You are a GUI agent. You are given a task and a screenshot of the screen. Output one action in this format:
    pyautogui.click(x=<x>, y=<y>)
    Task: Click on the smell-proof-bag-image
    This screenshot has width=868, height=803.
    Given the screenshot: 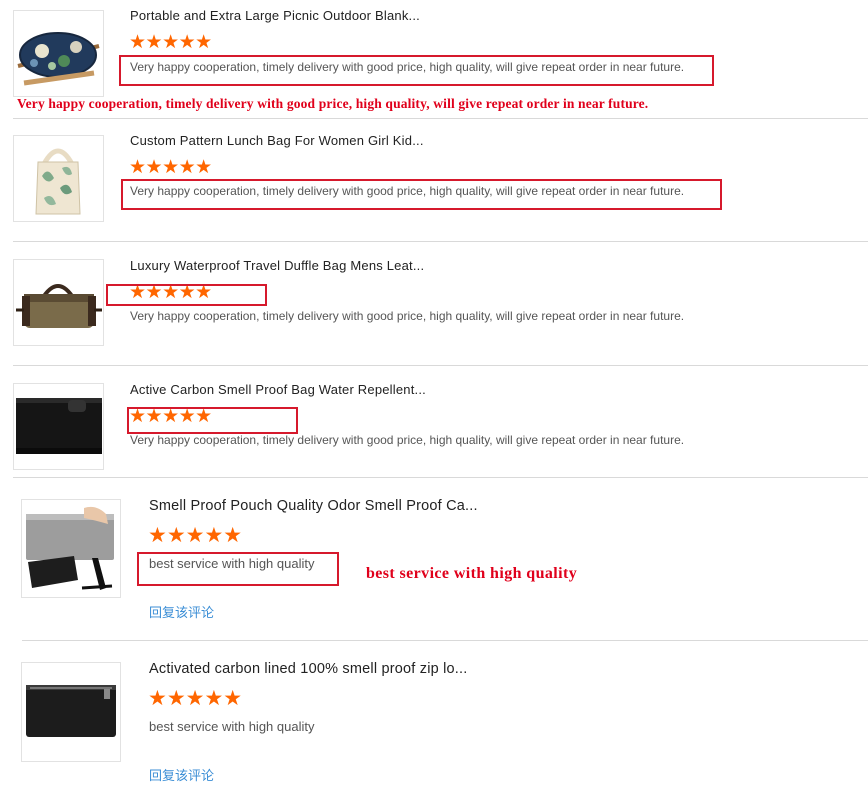 What is the action you would take?
    pyautogui.click(x=58, y=426)
    